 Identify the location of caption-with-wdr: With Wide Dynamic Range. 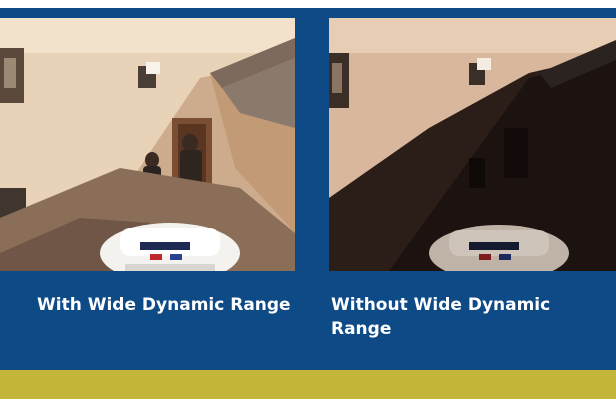
(164, 305).